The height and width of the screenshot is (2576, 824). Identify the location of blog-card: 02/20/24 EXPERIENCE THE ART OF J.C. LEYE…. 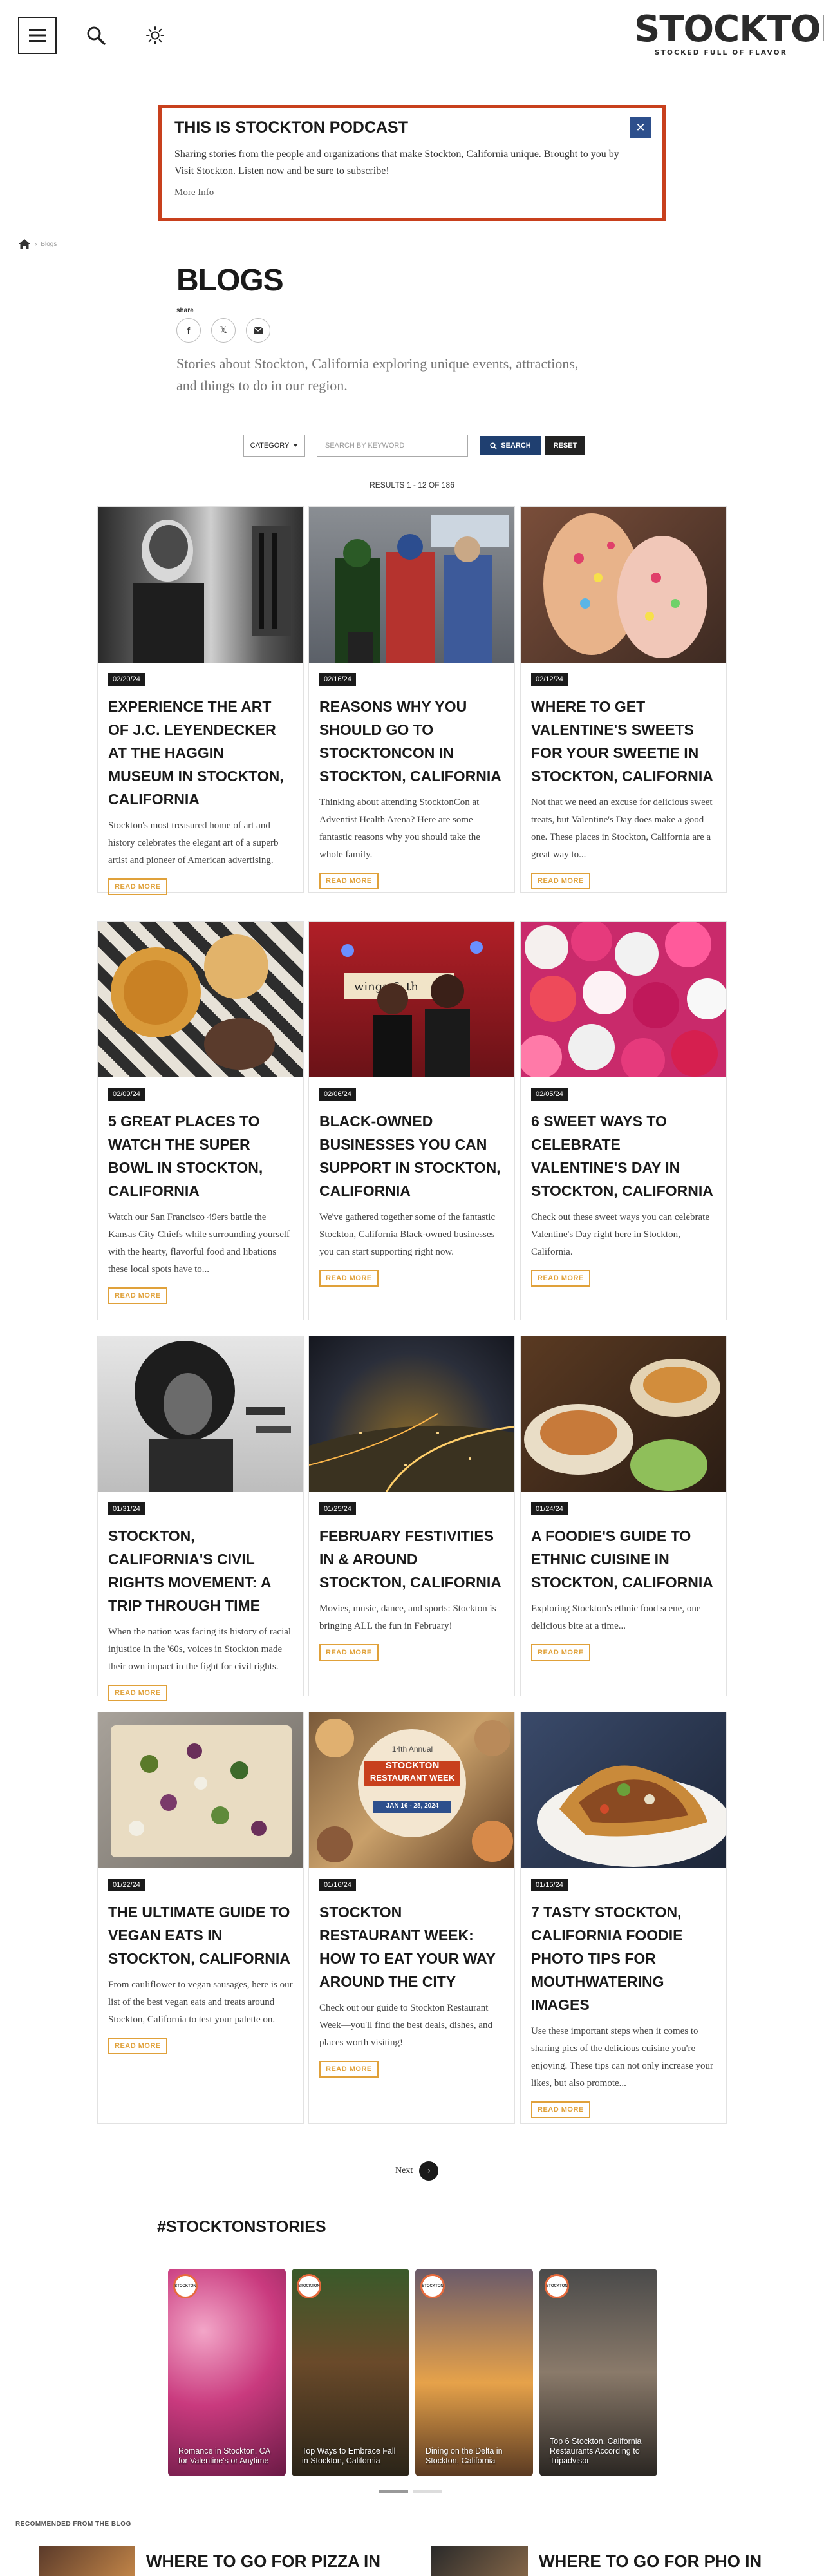
(200, 700).